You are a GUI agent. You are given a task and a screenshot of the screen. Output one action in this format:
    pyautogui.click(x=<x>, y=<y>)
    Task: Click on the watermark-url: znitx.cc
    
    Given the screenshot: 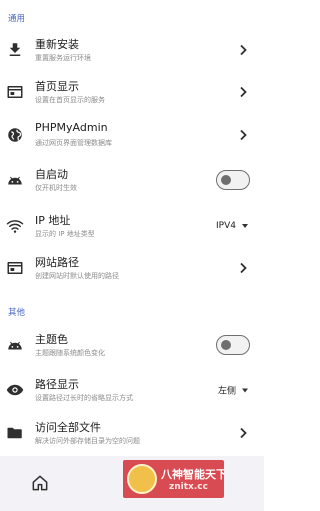 What is the action you would take?
    pyautogui.click(x=188, y=487)
    